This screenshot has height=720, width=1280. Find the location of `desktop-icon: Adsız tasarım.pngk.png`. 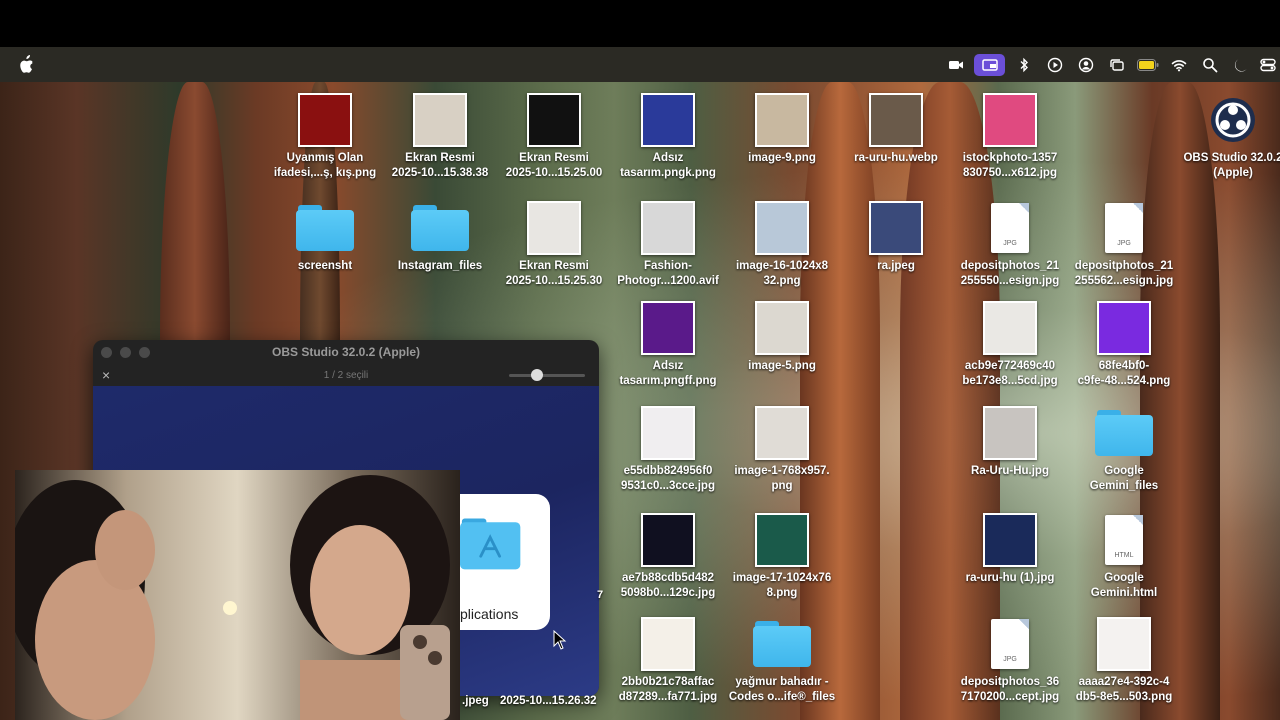

desktop-icon: Adsız tasarım.pngk.png is located at coordinates (668, 136).